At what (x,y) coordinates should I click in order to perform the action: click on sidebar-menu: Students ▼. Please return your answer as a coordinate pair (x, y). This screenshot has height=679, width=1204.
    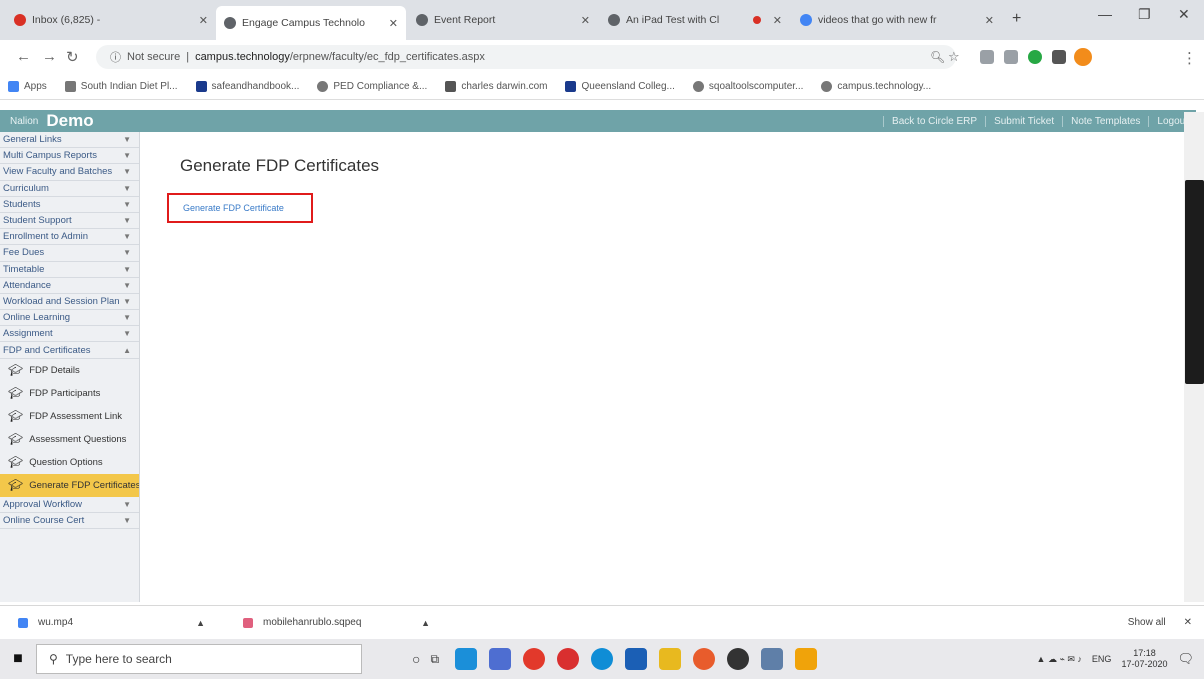
    Looking at the image, I should click on (69, 205).